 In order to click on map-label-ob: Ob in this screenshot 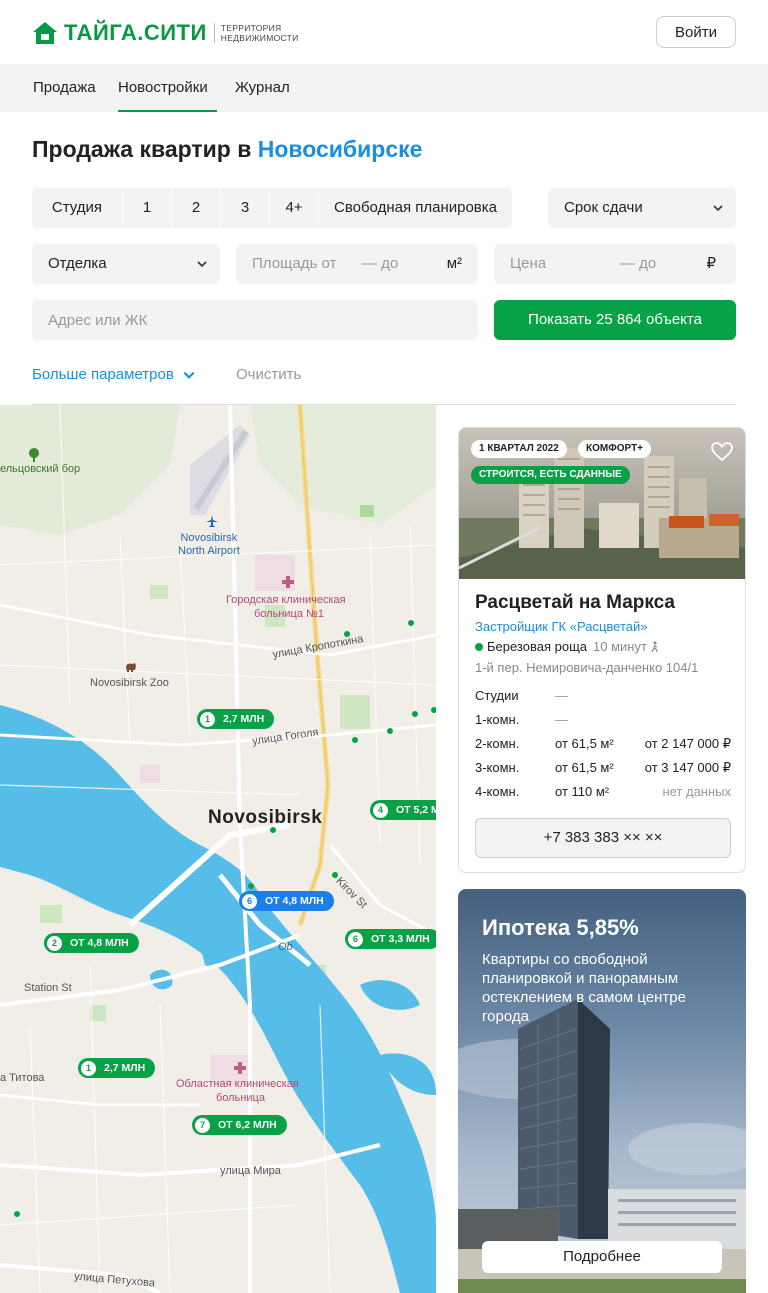, I will do `click(285, 947)`.